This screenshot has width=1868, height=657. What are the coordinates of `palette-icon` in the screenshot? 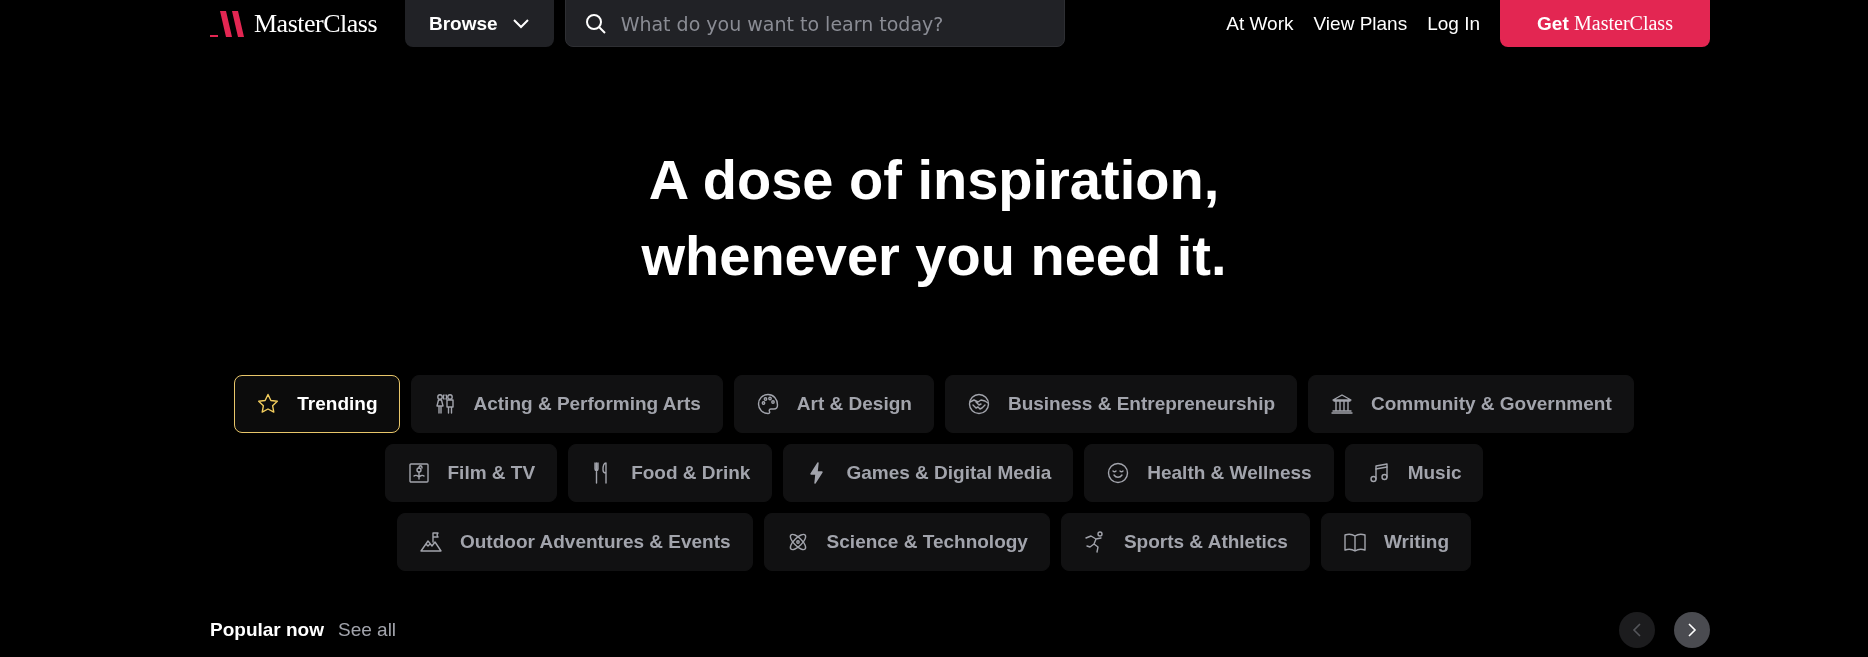 It's located at (767, 404).